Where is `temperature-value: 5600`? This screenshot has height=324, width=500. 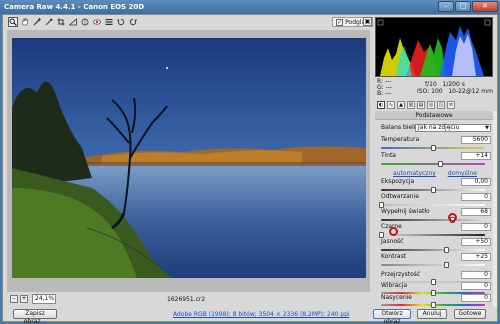
temperature-value: 5600 is located at coordinates (476, 140).